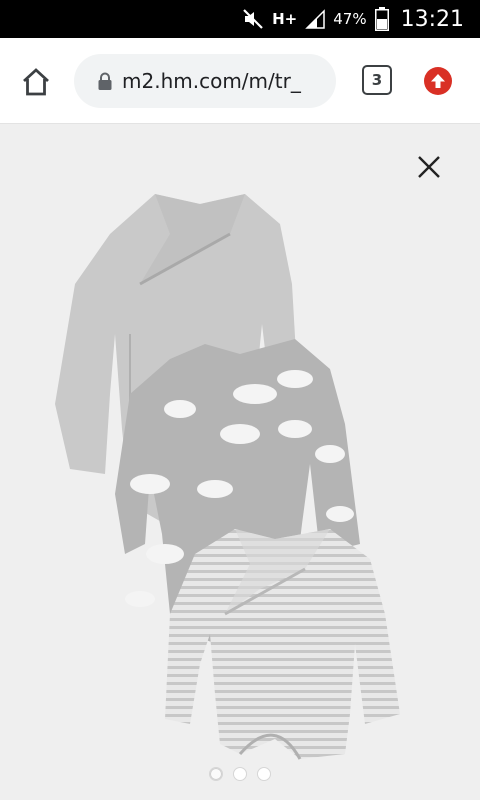 This screenshot has height=800, width=480. I want to click on lock-icon, so click(105, 81).